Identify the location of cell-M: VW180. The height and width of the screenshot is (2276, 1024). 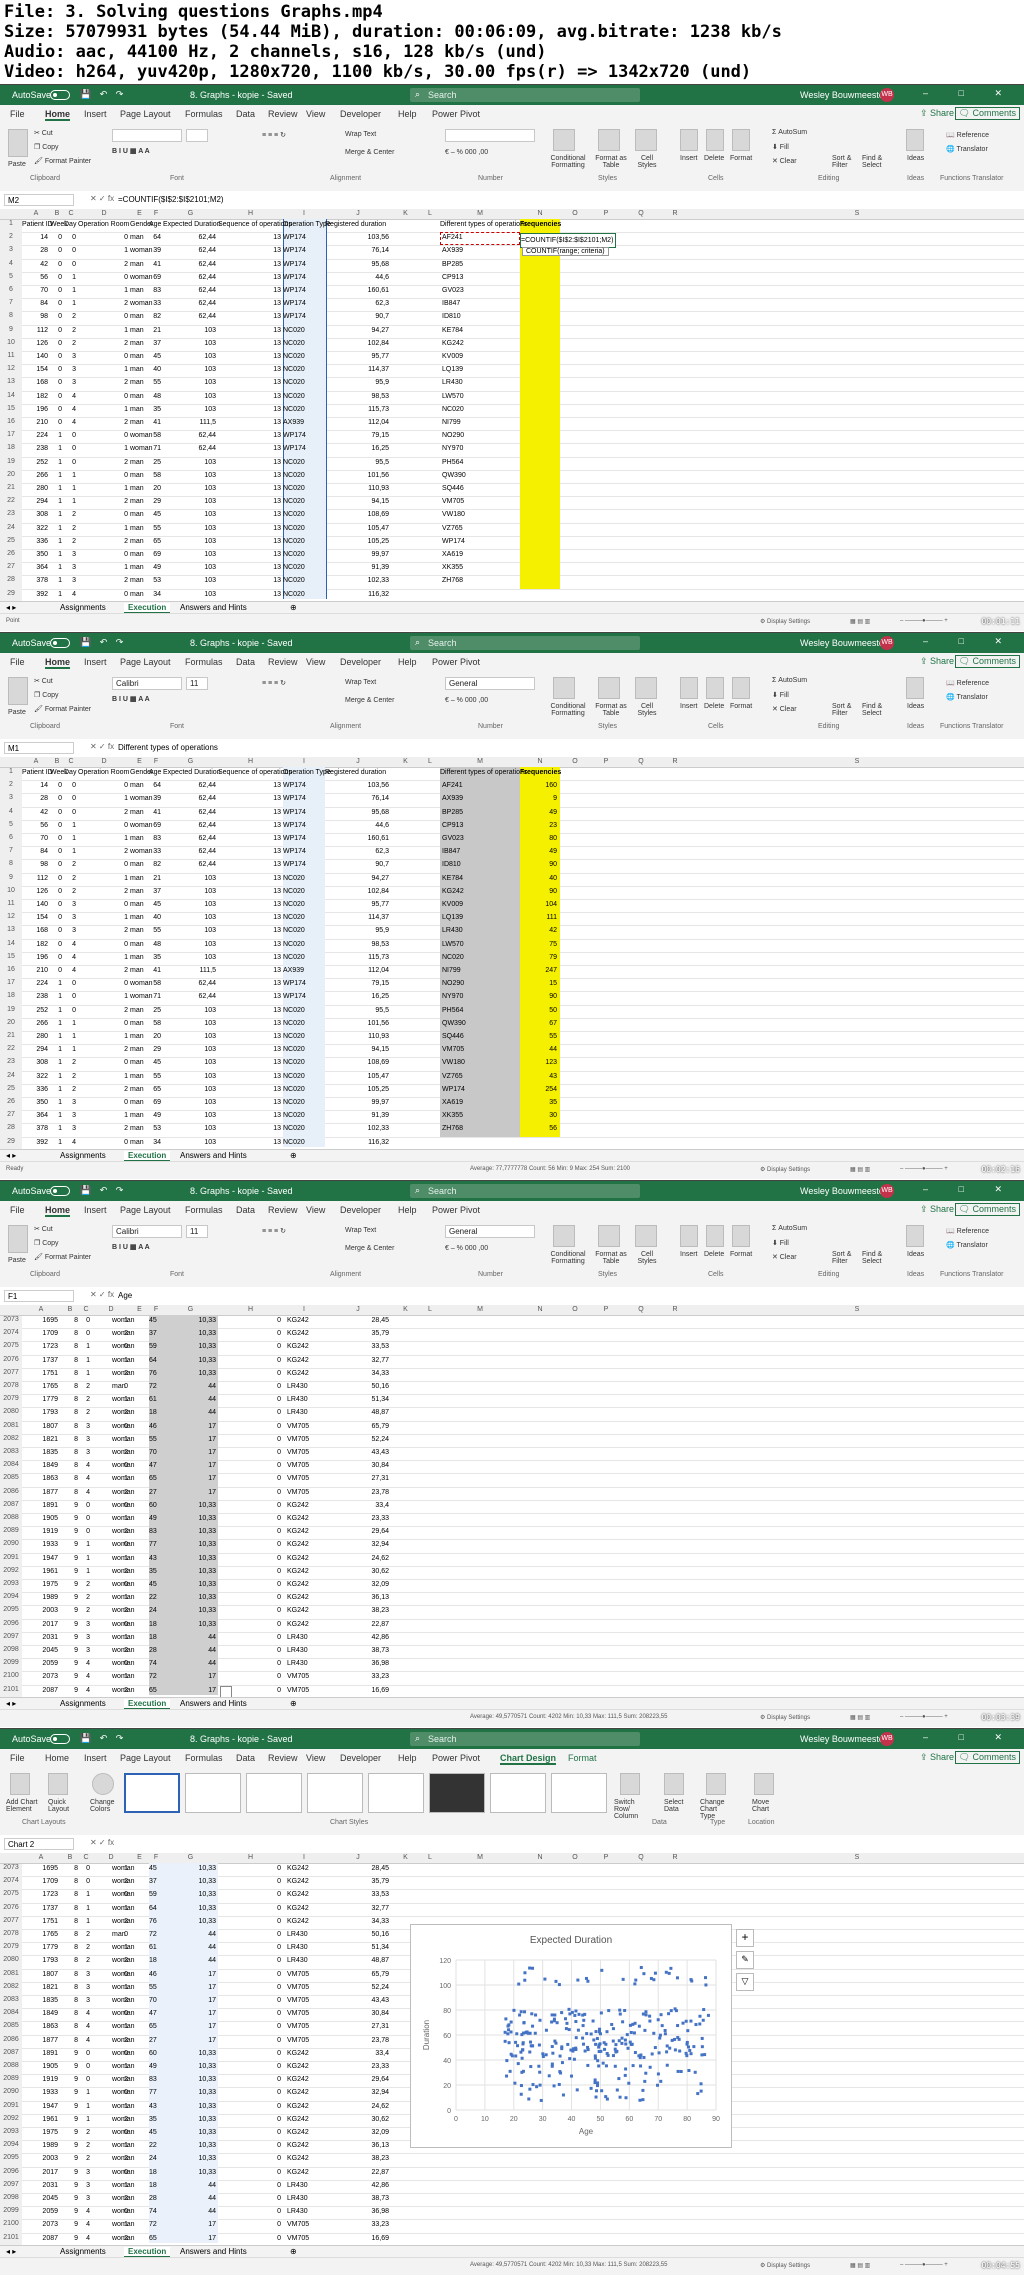
(453, 514).